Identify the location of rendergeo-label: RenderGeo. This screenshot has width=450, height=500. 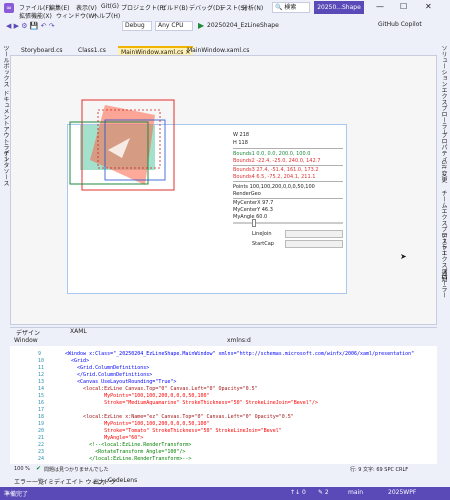
(247, 194).